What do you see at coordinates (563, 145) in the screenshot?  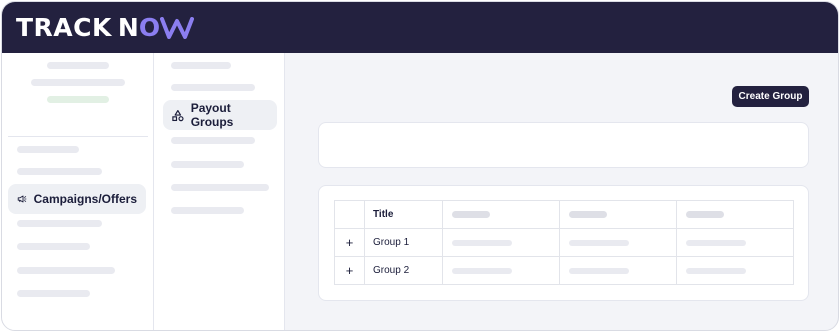 I see `filter-card` at bounding box center [563, 145].